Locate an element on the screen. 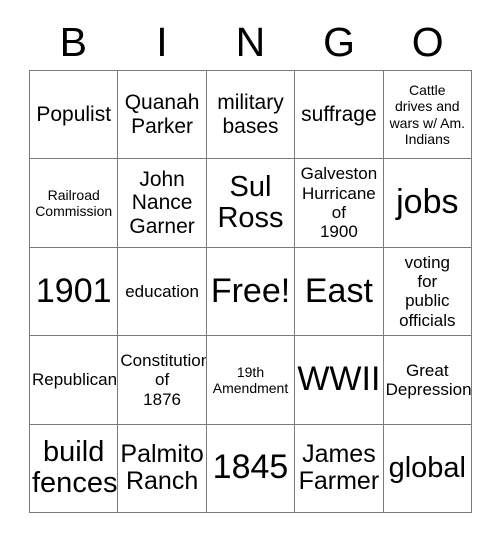 The image size is (500, 544). bingo-cell-label: Sul Ross is located at coordinates (250, 202).